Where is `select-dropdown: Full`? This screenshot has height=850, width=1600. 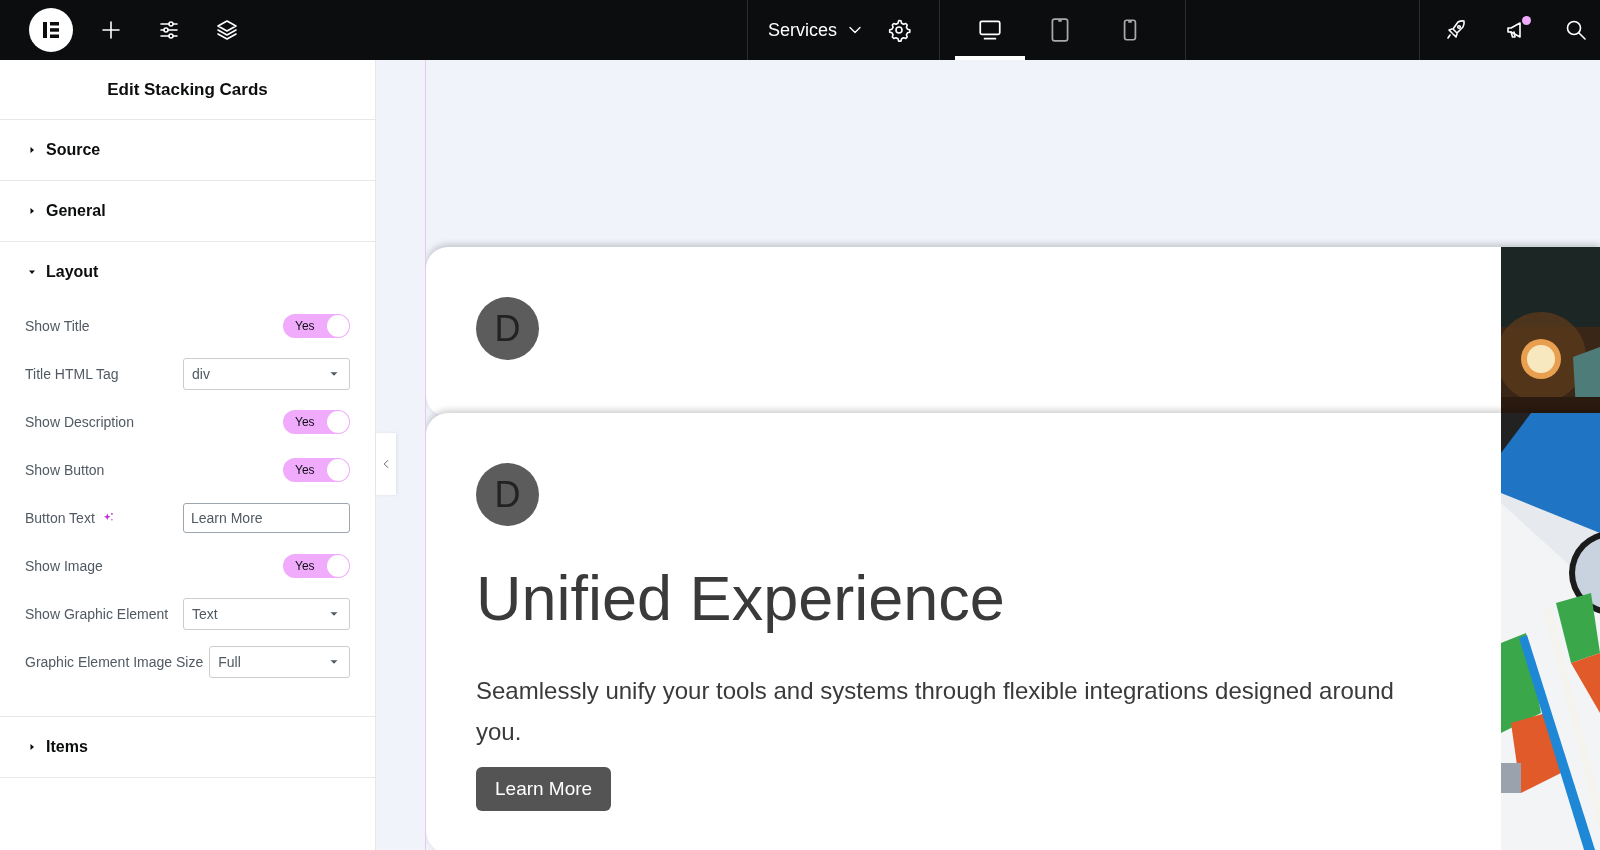
select-dropdown: Full is located at coordinates (279, 662).